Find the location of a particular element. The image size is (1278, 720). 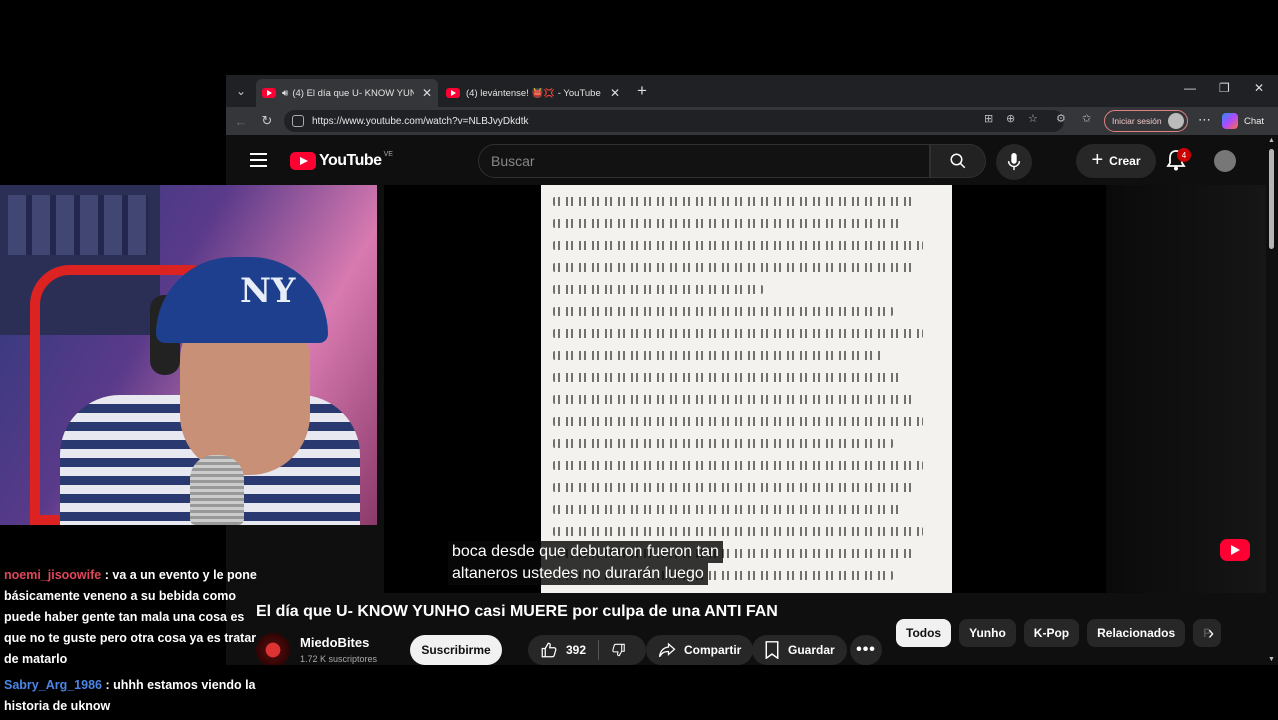

minimize-icon: — is located at coordinates (1190, 88).